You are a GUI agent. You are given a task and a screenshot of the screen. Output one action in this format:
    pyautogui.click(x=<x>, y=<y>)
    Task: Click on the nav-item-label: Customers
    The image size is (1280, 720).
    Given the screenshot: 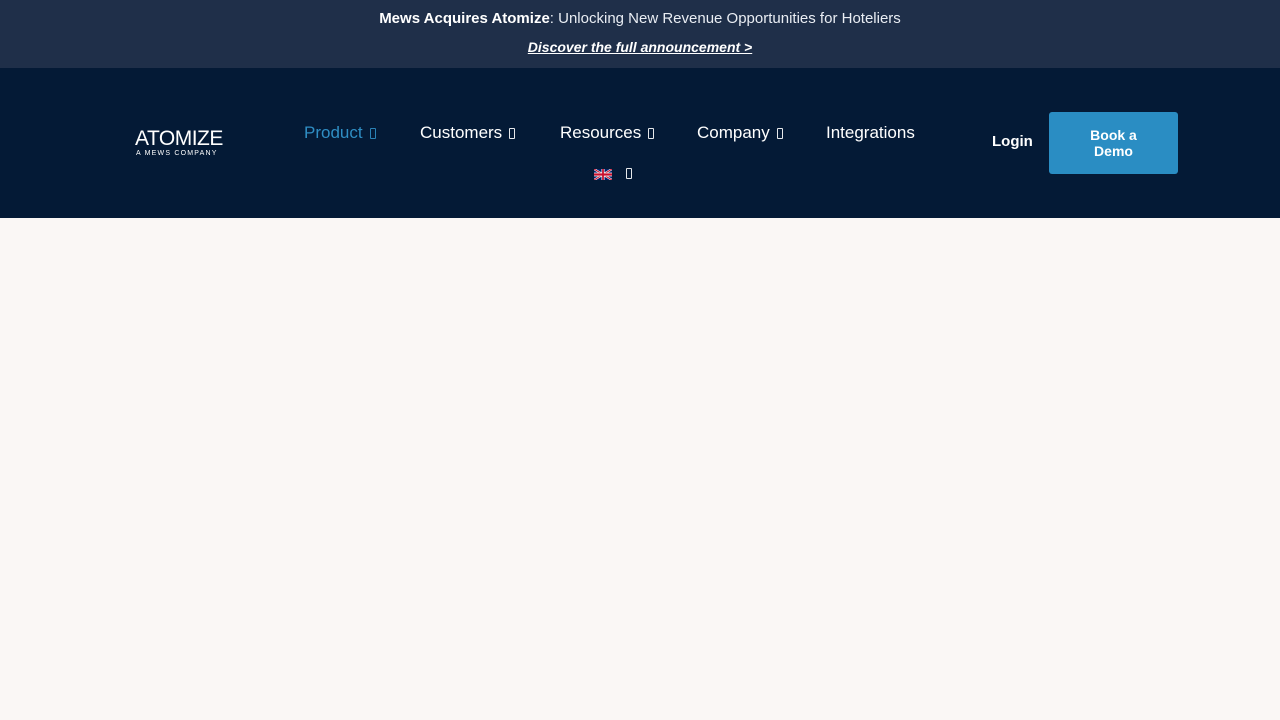 What is the action you would take?
    pyautogui.click(x=461, y=132)
    